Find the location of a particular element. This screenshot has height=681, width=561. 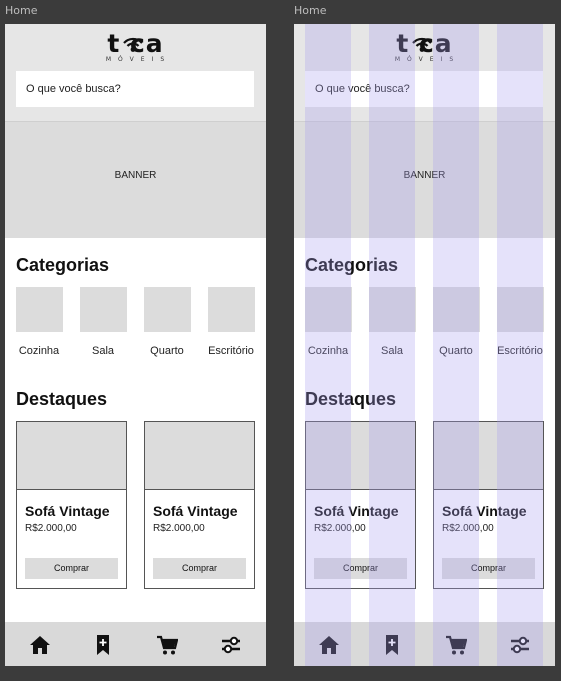

highlights-title: Destaques is located at coordinates (62, 399).